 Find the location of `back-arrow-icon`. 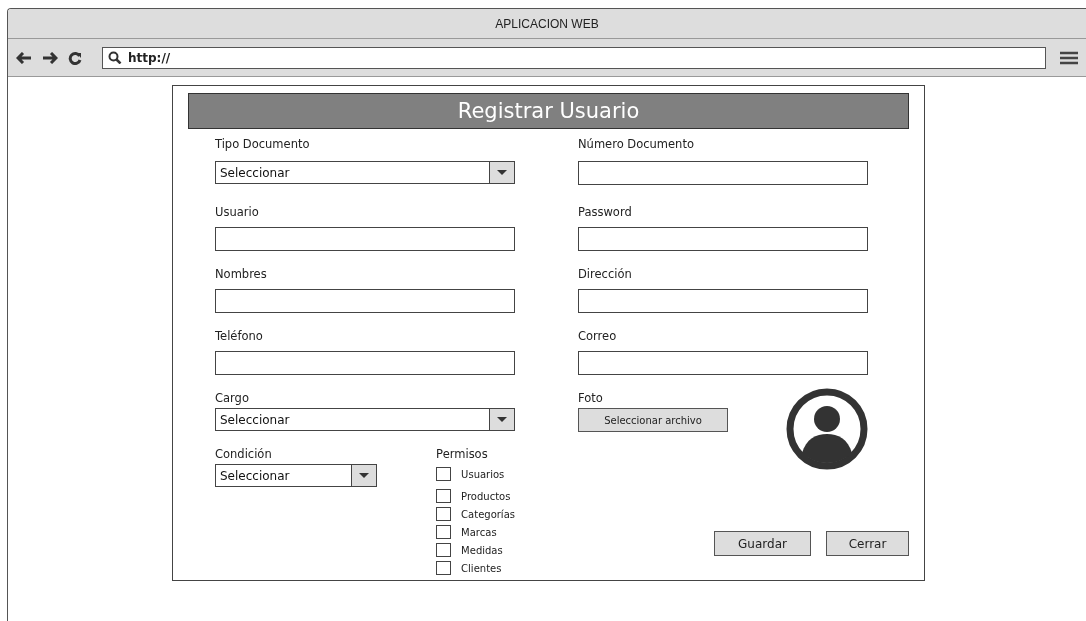

back-arrow-icon is located at coordinates (24, 57).